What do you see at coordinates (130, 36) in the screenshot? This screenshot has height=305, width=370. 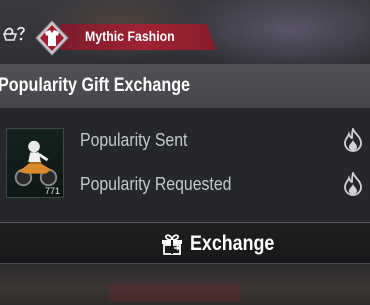 I see `mythic-fashion-tab-label: Mythic Fashion` at bounding box center [130, 36].